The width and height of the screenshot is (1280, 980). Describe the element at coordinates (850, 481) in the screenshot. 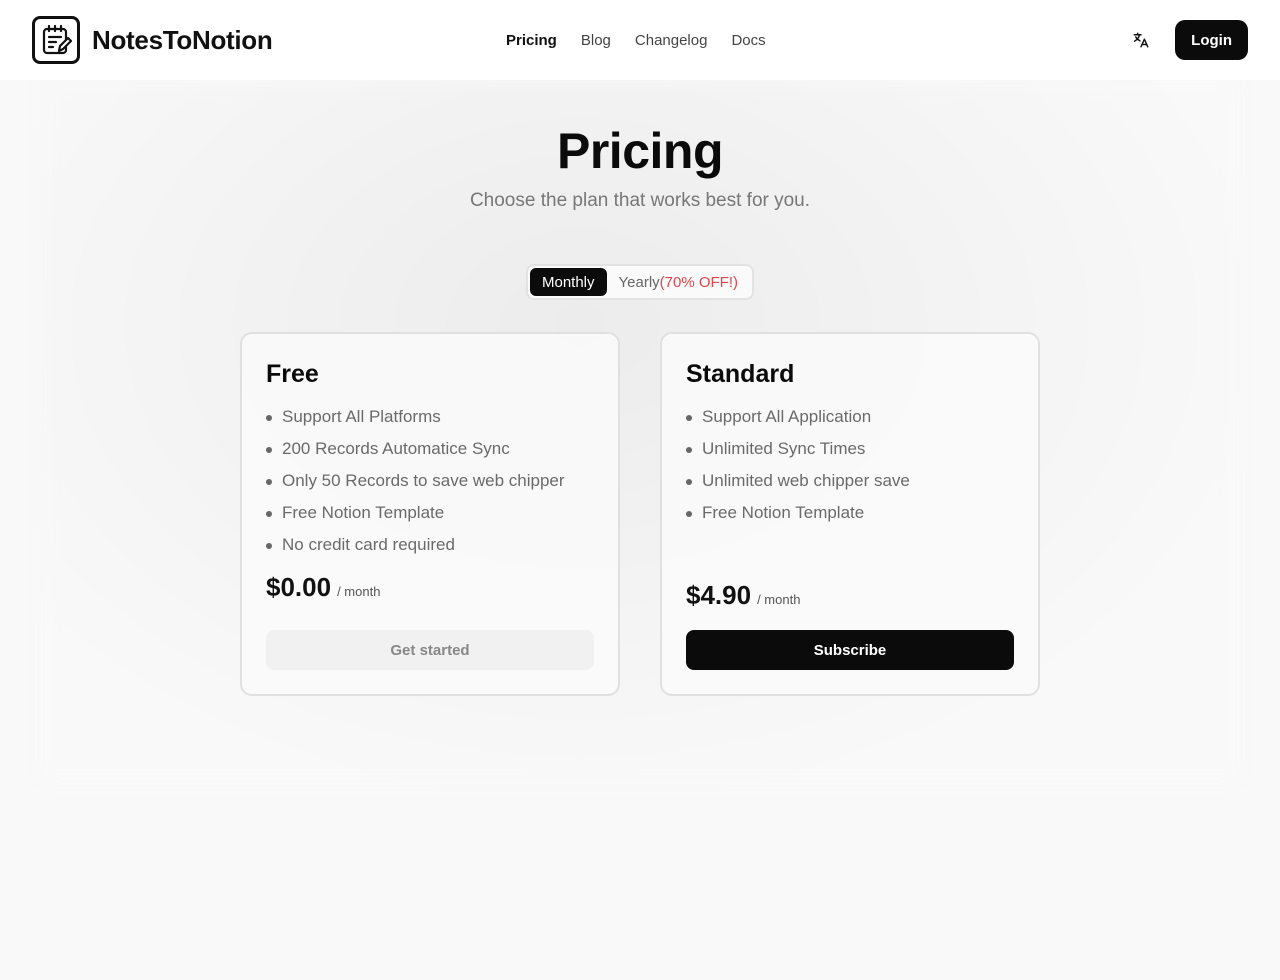

I see `feature-item: Unlimited web chipper save` at that location.